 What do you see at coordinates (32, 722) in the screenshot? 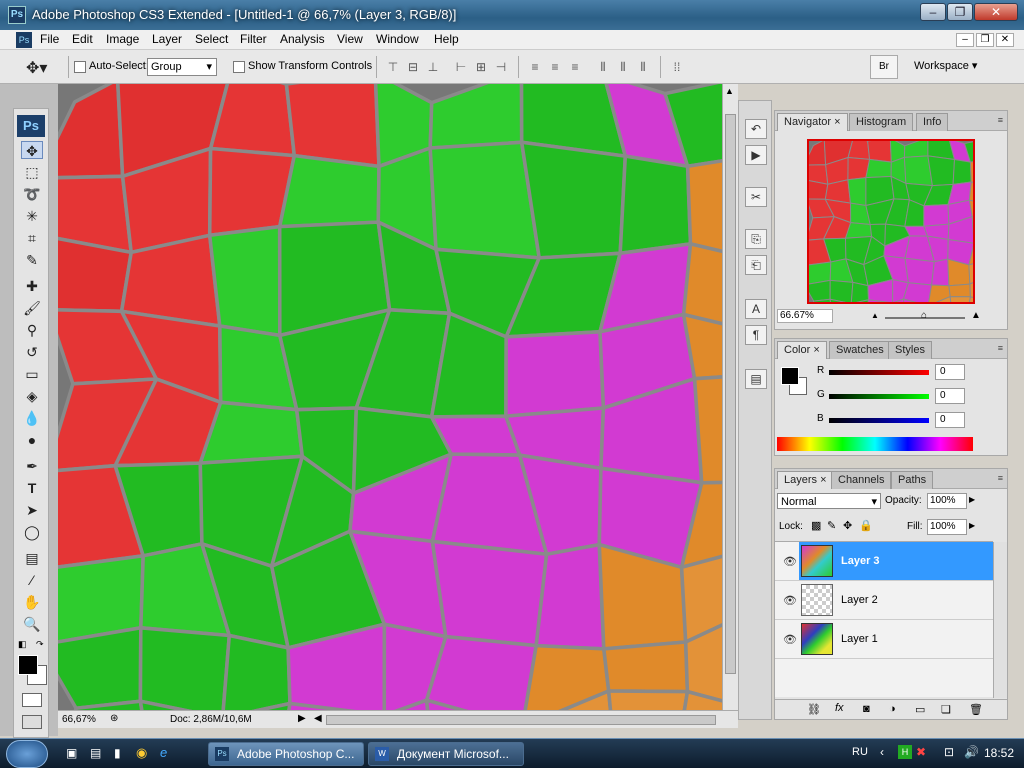
I see `screen-mode-icon` at bounding box center [32, 722].